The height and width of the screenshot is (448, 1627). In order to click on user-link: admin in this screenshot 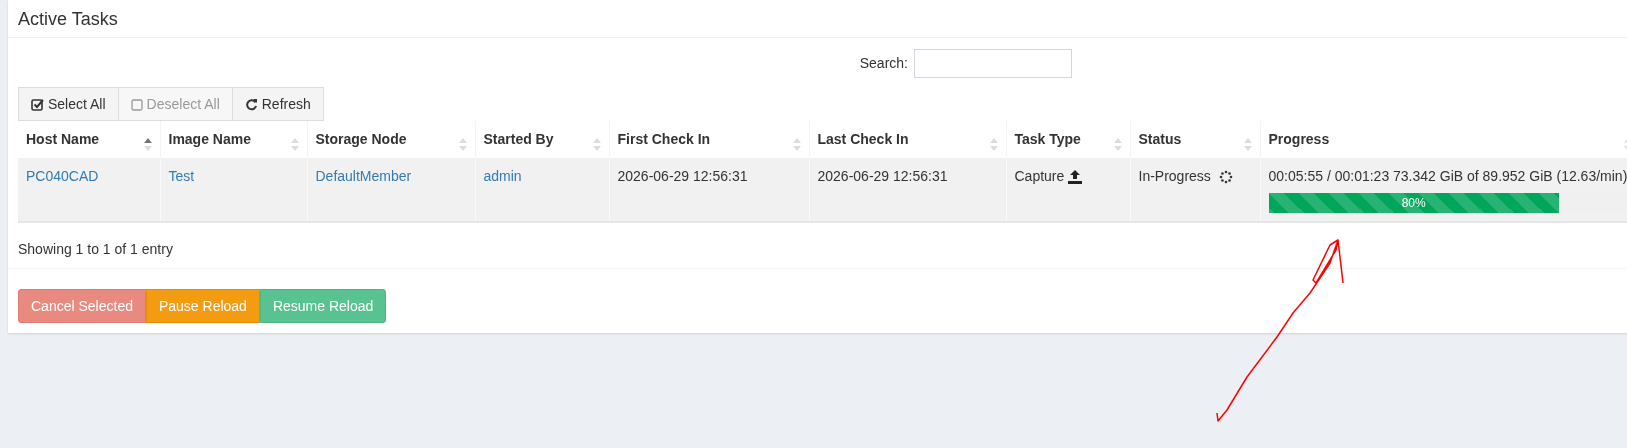, I will do `click(502, 176)`.